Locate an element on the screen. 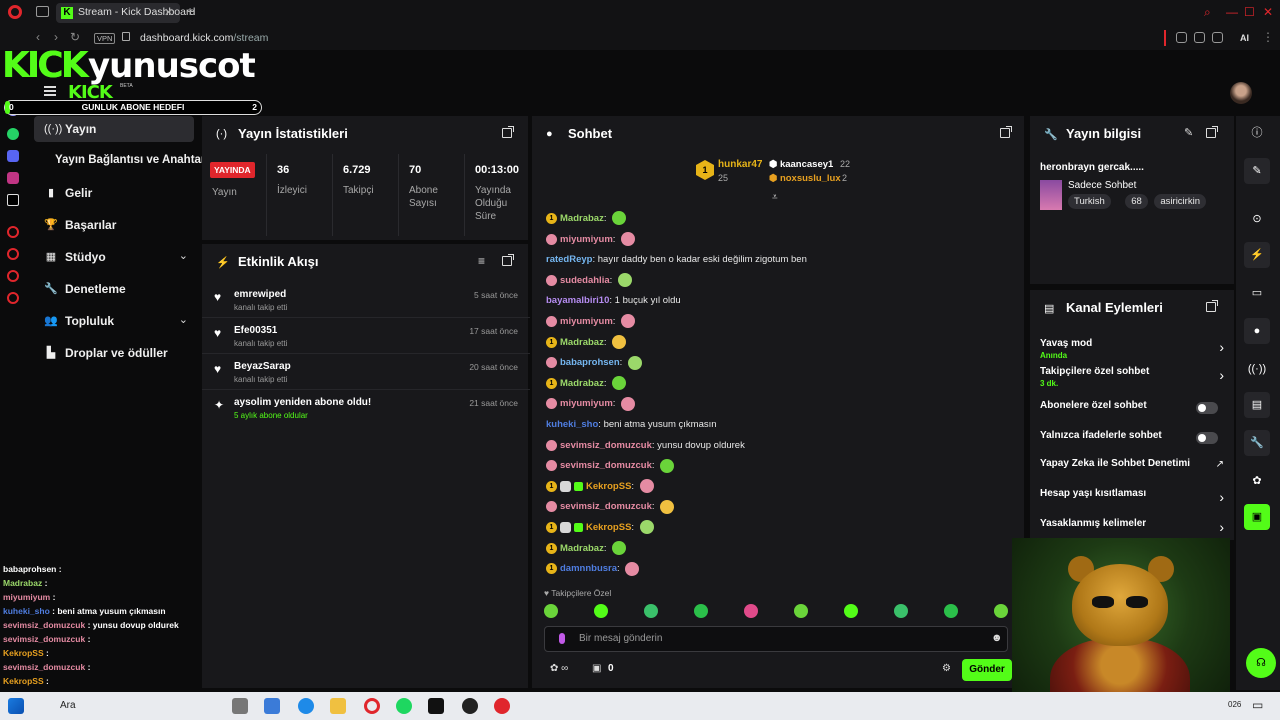 The image size is (1280, 720). profile-icon is located at coordinates (1199, 37).